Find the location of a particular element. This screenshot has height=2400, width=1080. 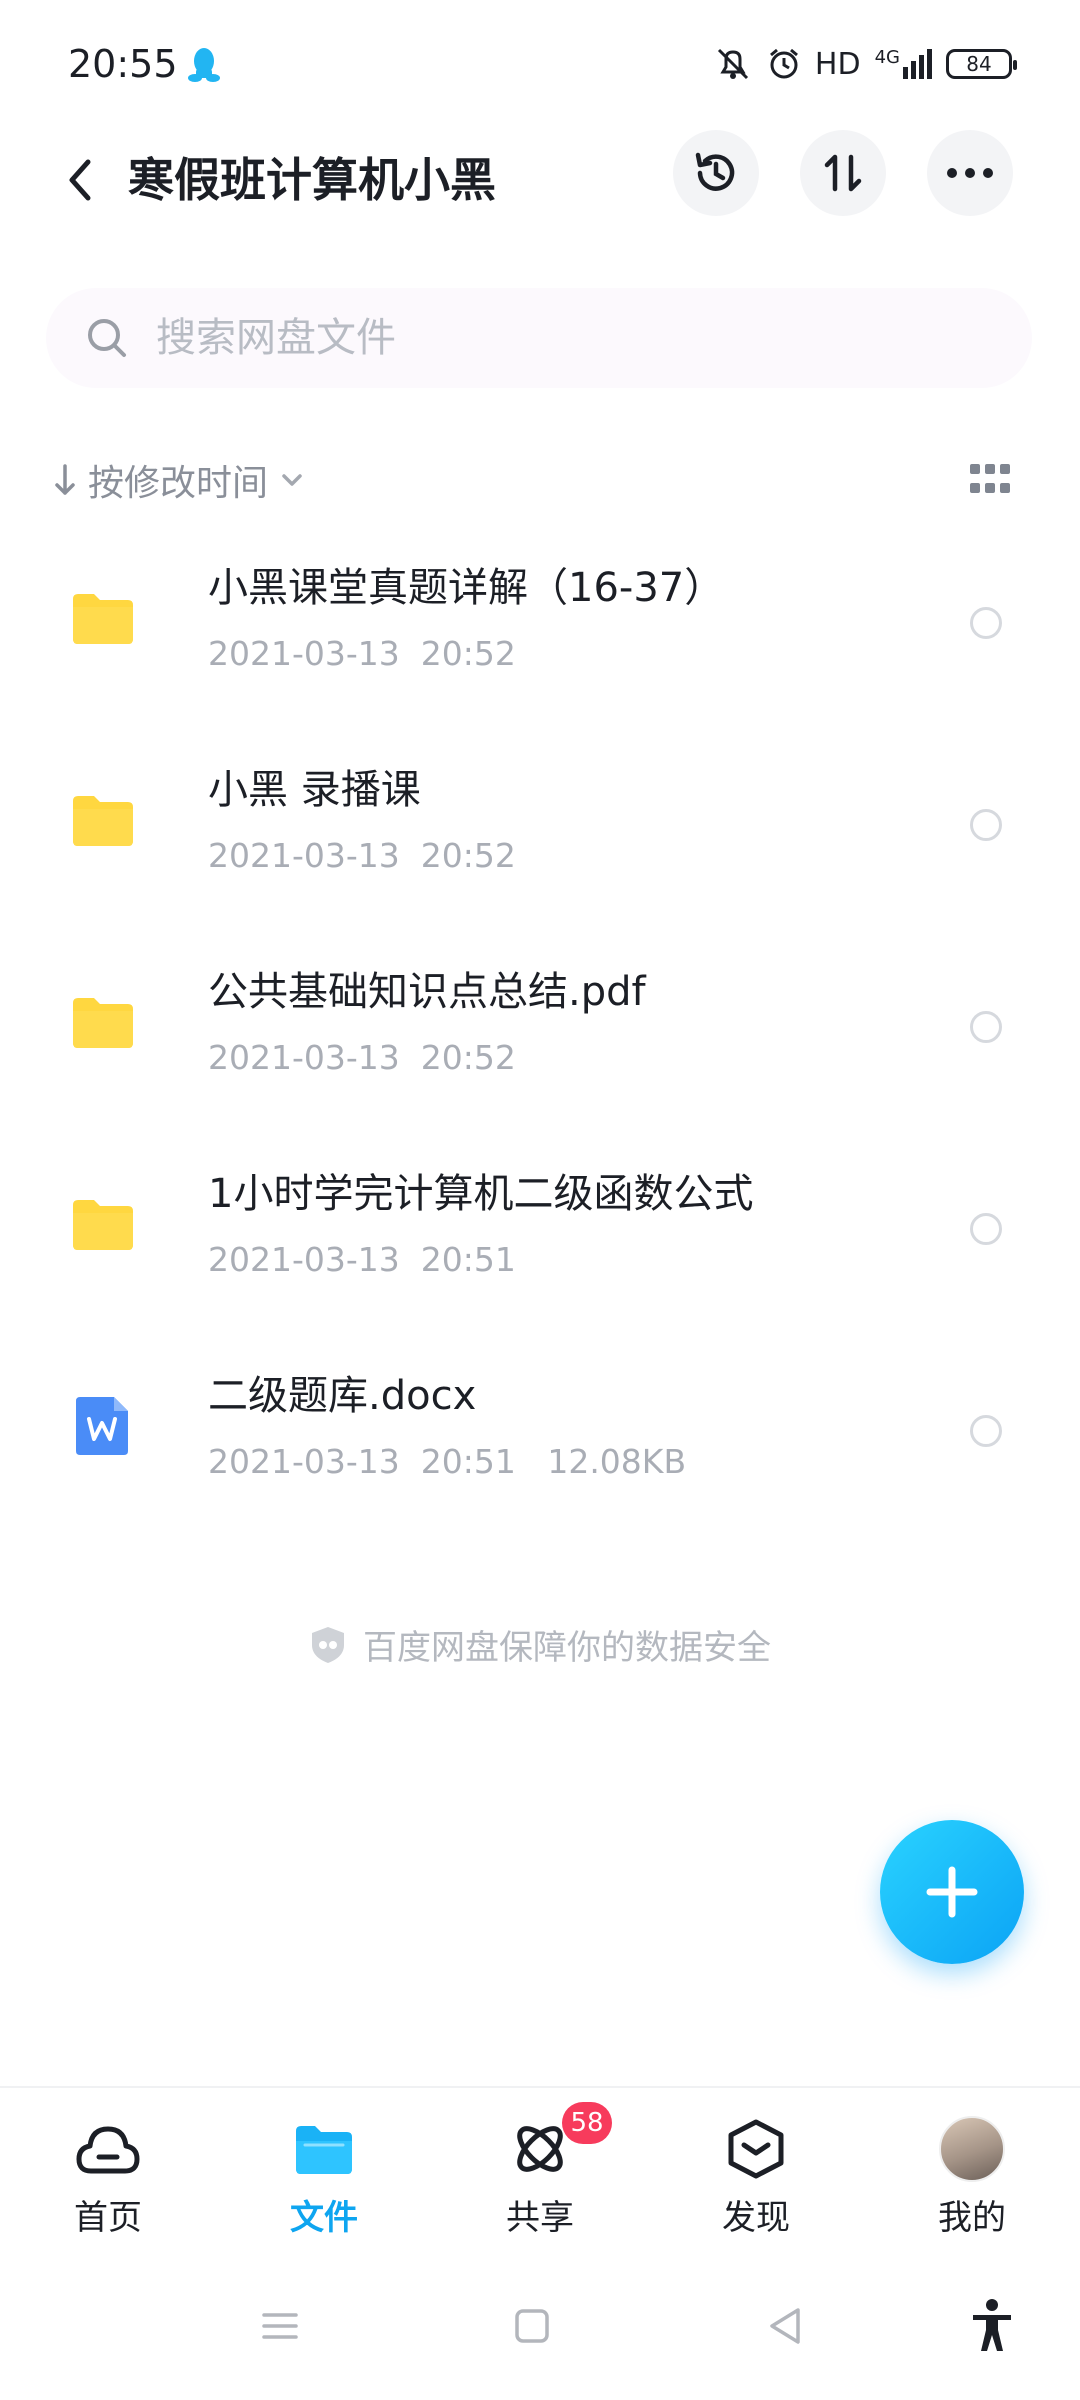

accessibility-button is located at coordinates (992, 2326).